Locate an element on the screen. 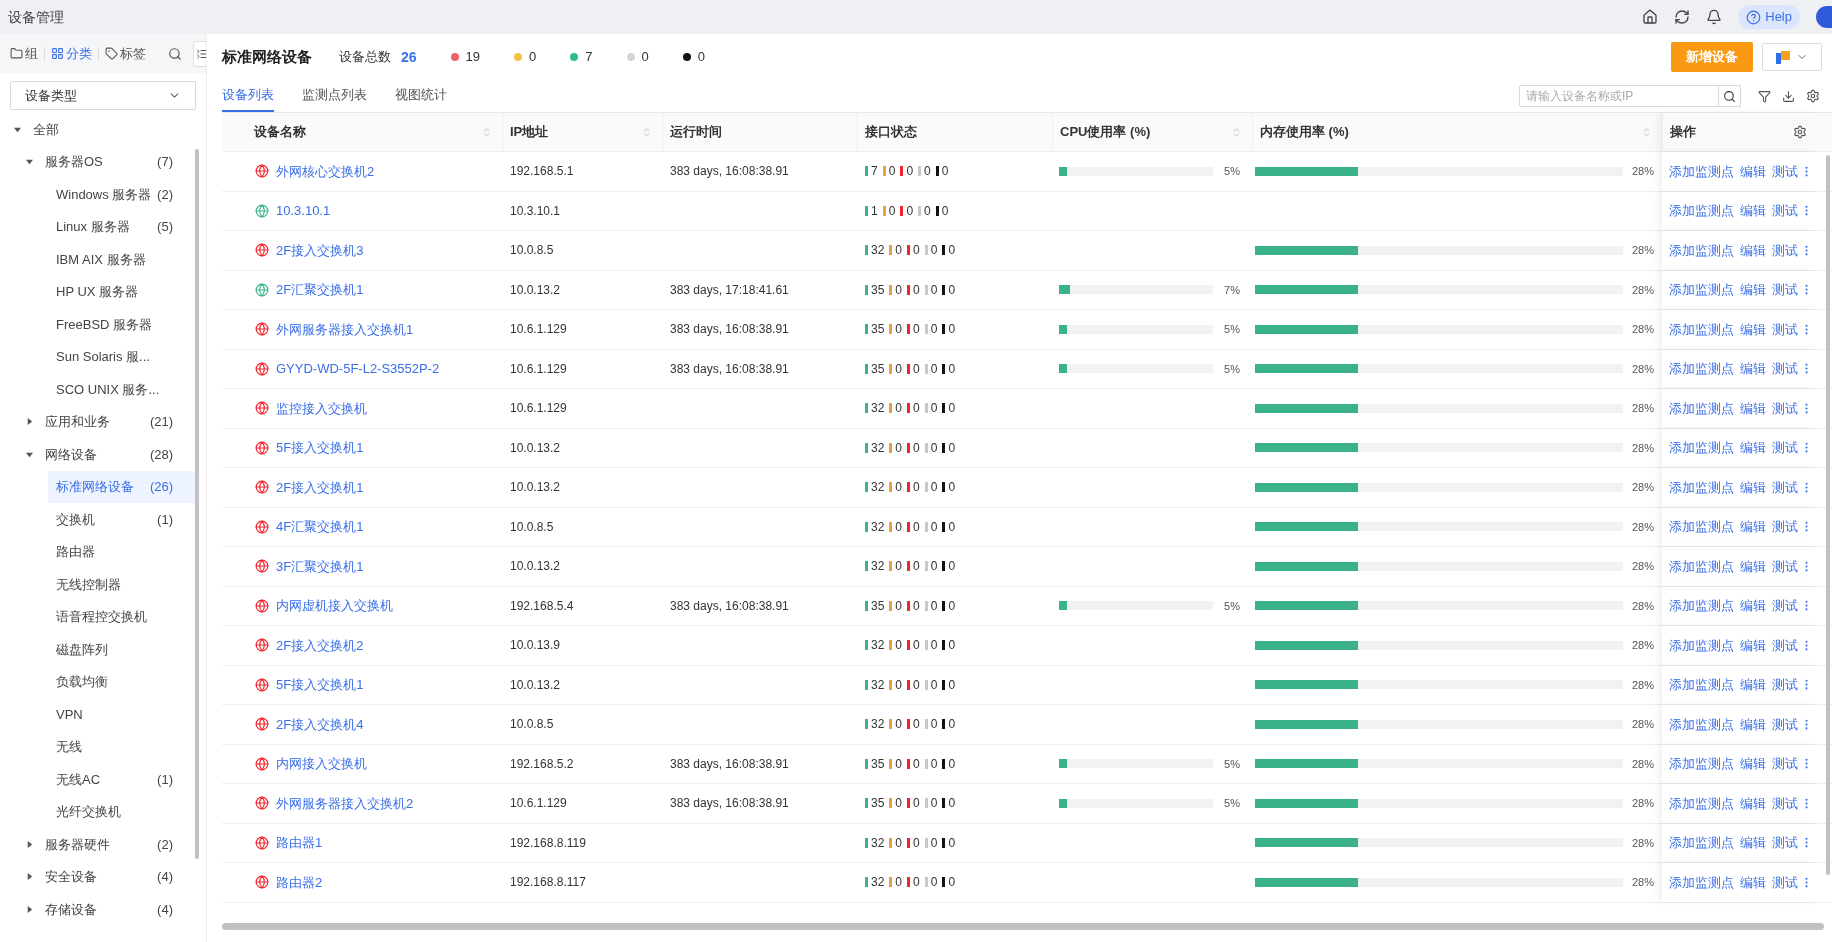 The image size is (1832, 942). device-name-link: 内网虚机接入交换机 is located at coordinates (334, 606).